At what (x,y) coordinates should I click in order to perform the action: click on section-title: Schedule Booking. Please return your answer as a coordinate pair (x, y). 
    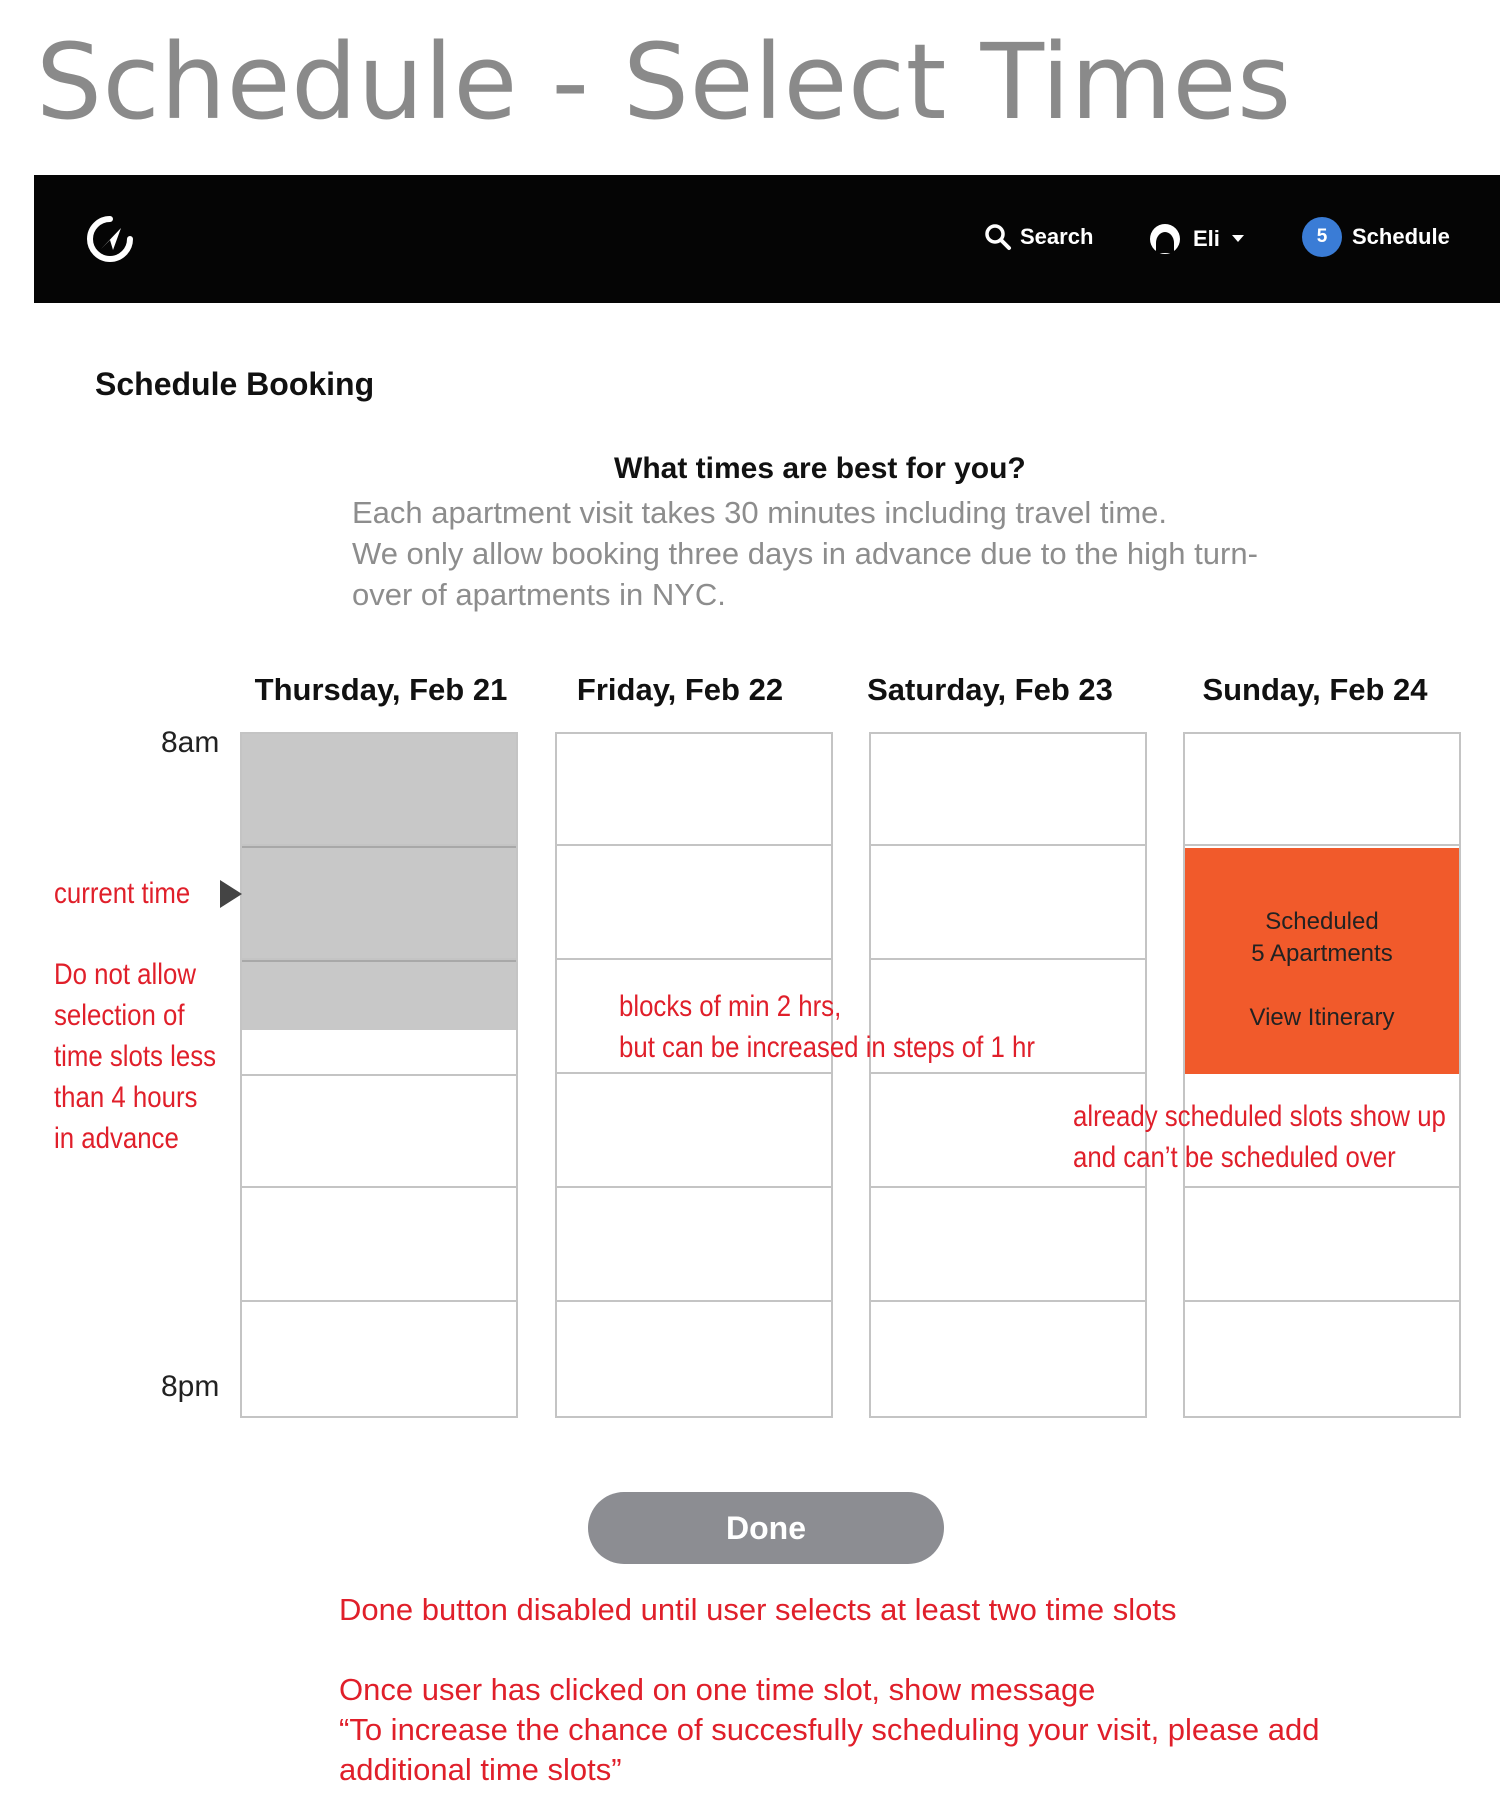
    Looking at the image, I should click on (235, 384).